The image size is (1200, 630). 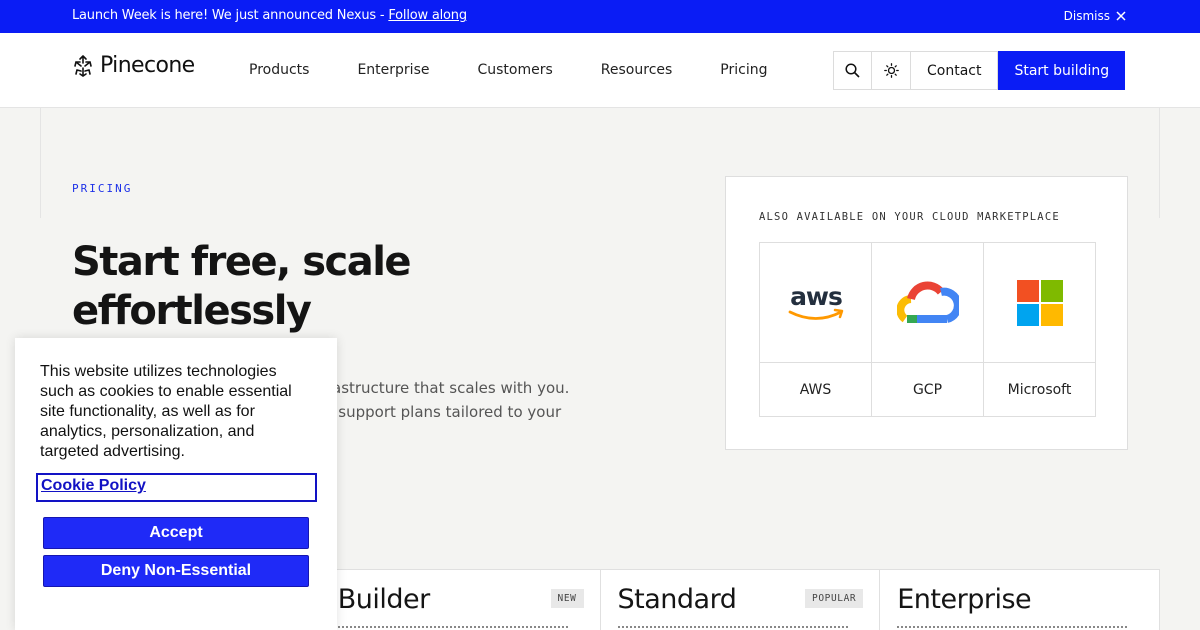 I want to click on pinecone-logo: Pinecone, so click(x=133, y=65).